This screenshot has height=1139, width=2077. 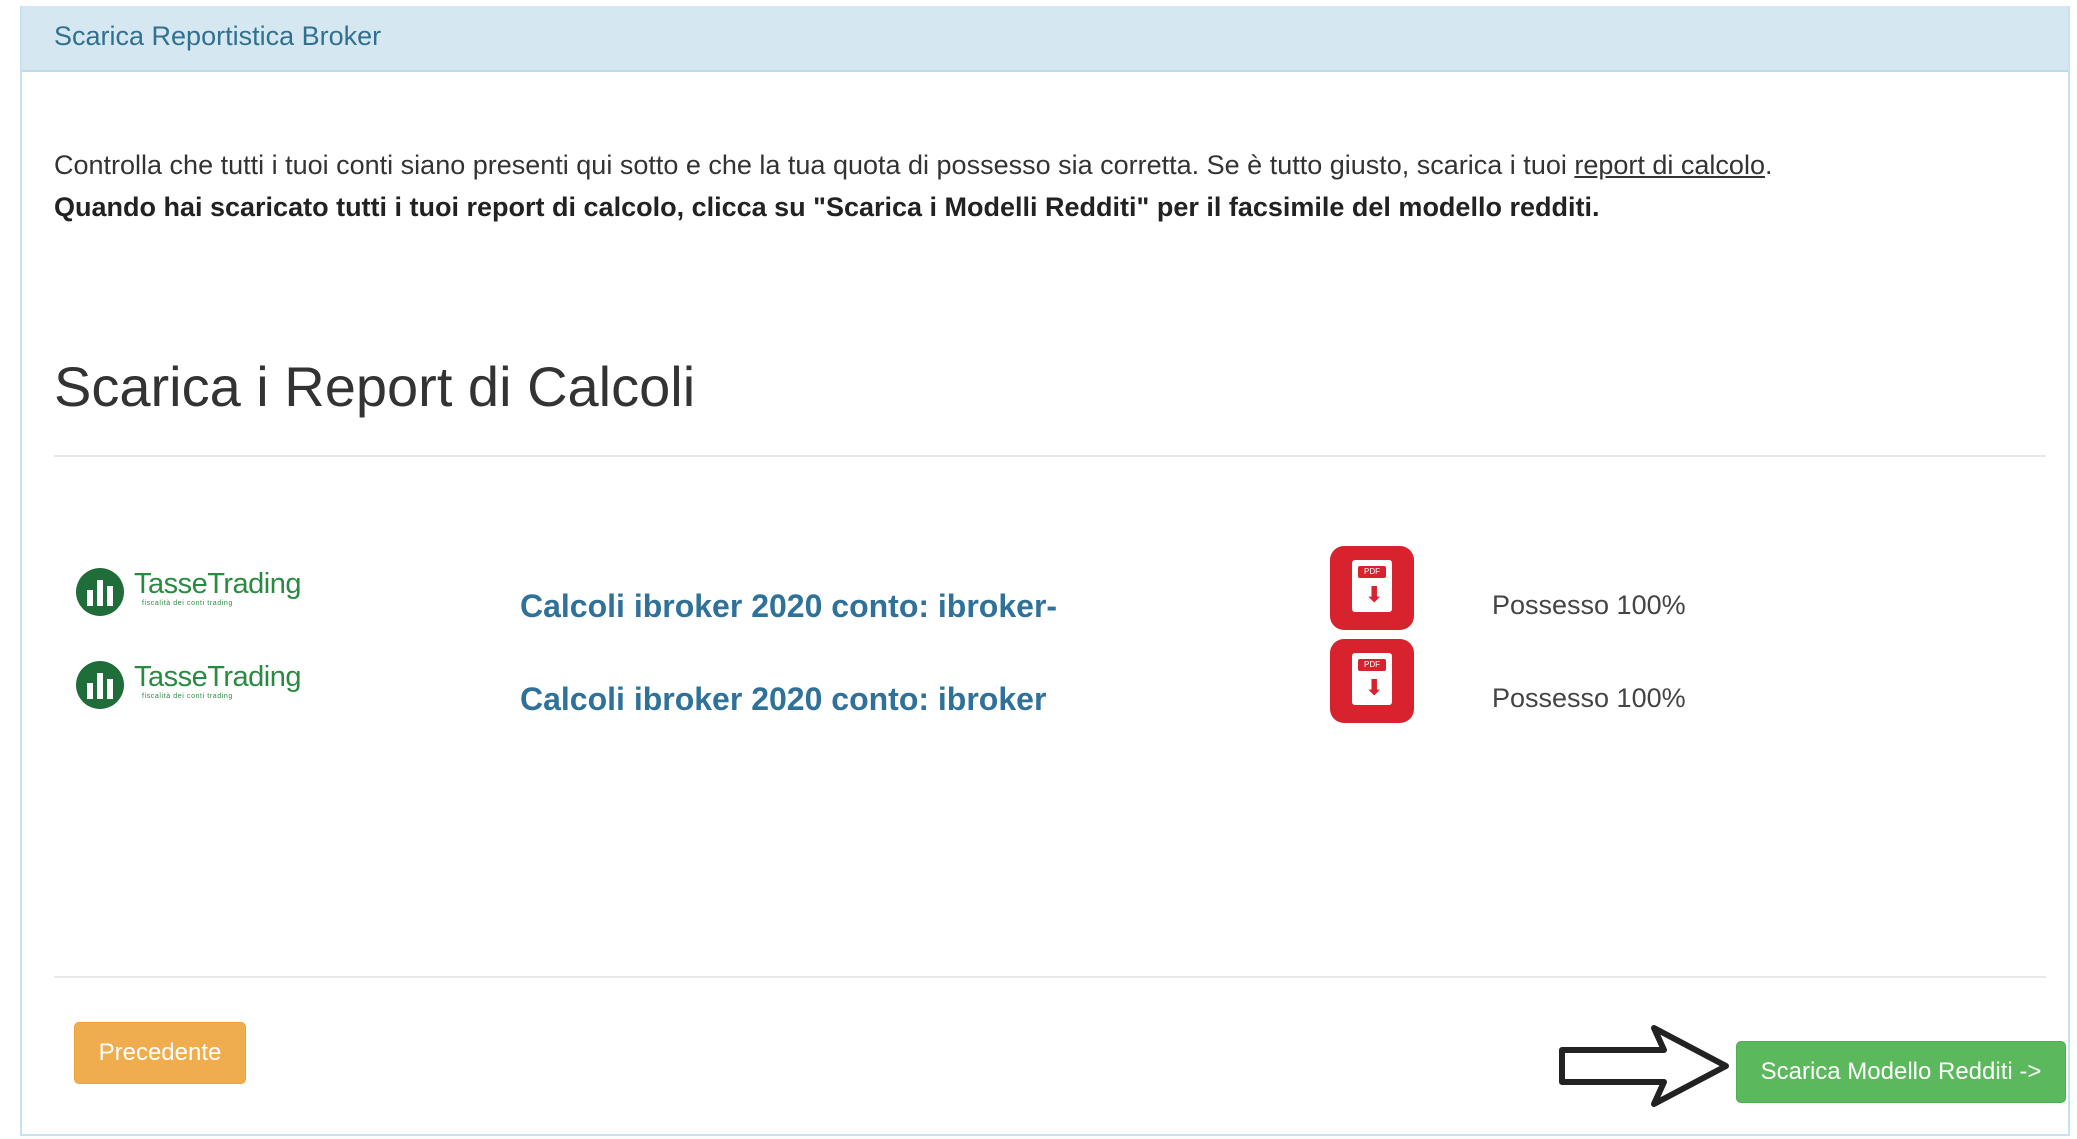 I want to click on report-link: Calcoli ibroker 2020 conto: ibroker-, so click(x=790, y=606).